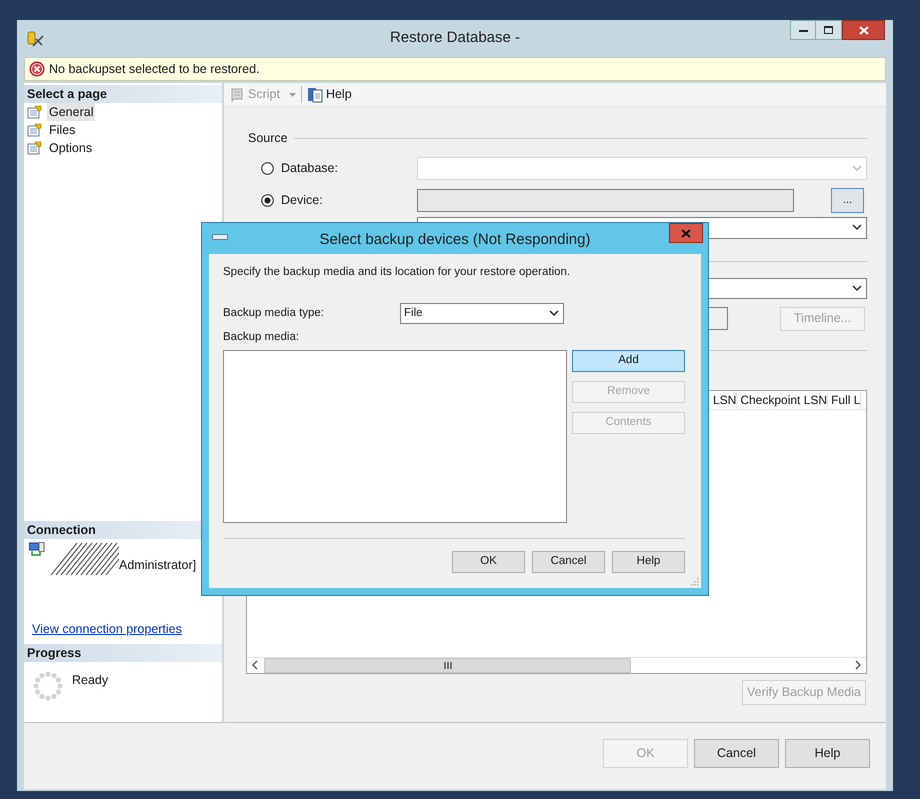 This screenshot has height=799, width=920. Describe the element at coordinates (274, 313) in the screenshot. I see `field-label: Backup media type:` at that location.